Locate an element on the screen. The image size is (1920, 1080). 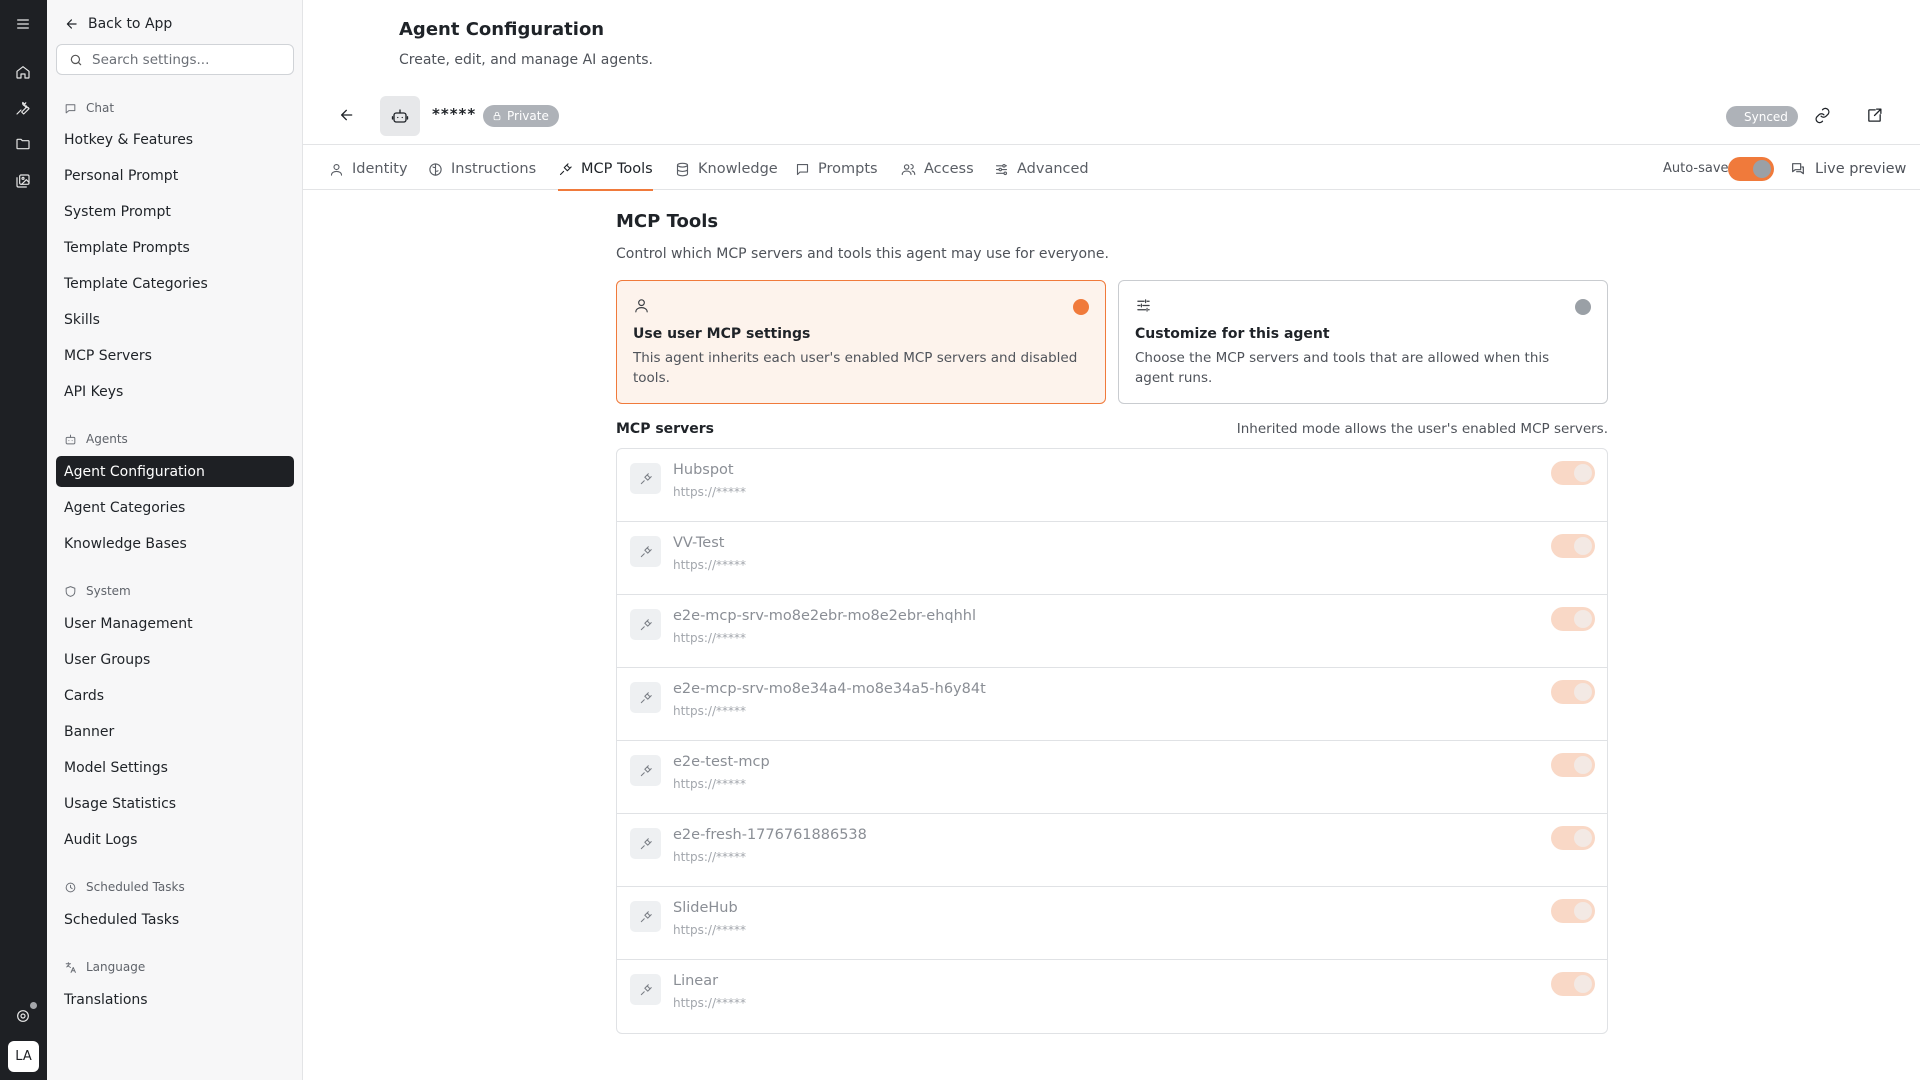
autosave-toggle is located at coordinates (1751, 169).